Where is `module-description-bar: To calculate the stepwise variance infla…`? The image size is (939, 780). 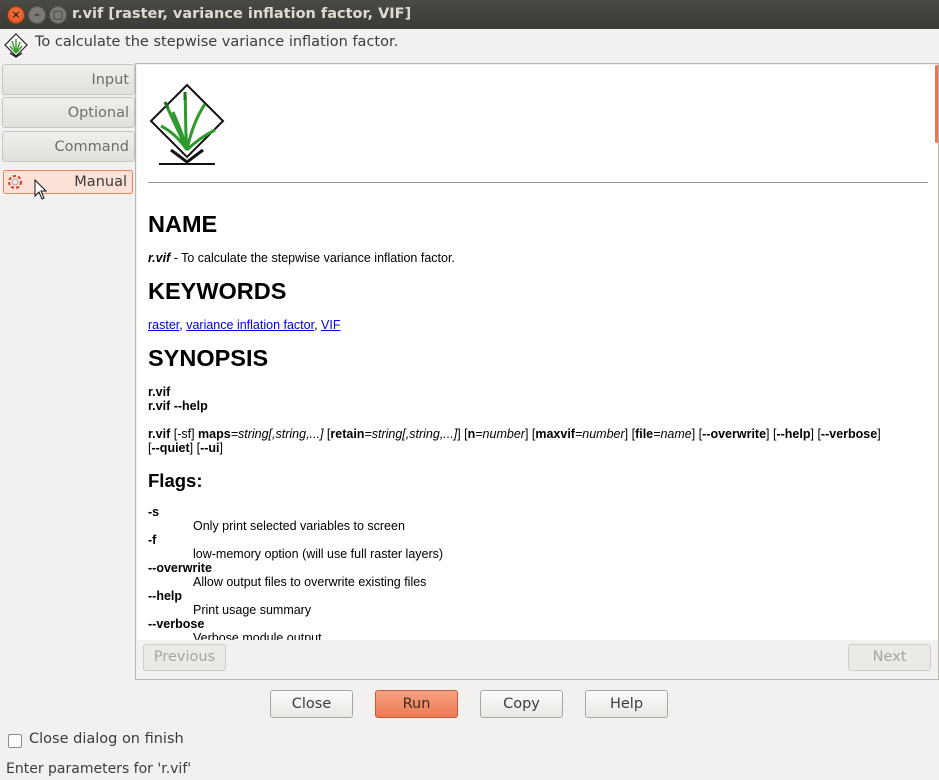
module-description-bar: To calculate the stepwise variance infla… is located at coordinates (469, 46).